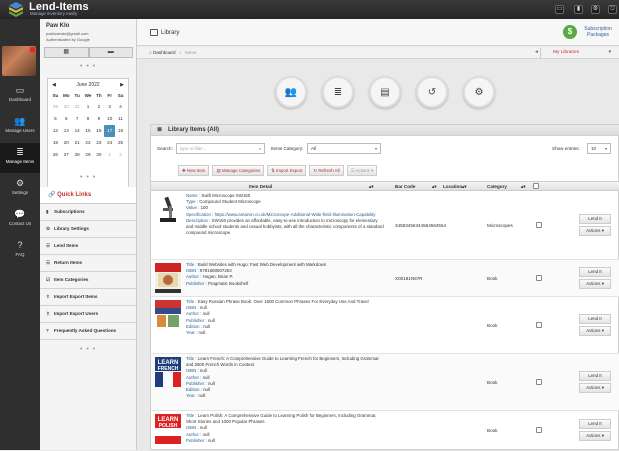 This screenshot has width=619, height=451. What do you see at coordinates (291, 92) in the screenshot?
I see `users-icon: 👥` at bounding box center [291, 92].